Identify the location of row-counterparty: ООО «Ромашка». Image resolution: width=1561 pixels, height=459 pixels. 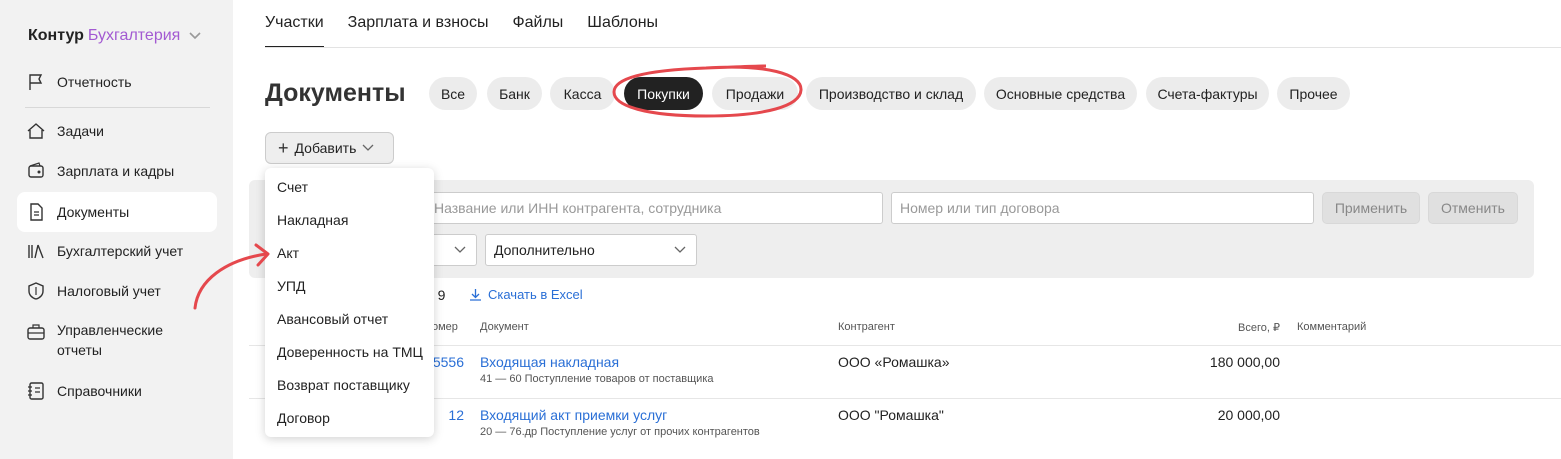
(894, 362).